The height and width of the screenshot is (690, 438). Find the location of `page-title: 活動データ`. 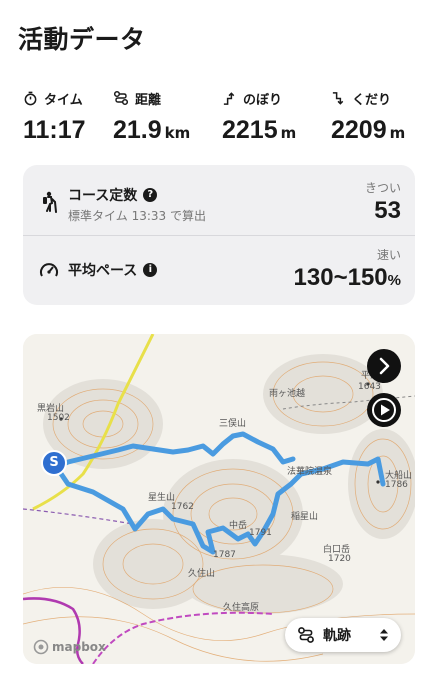

page-title: 活動データ is located at coordinates (82, 39).